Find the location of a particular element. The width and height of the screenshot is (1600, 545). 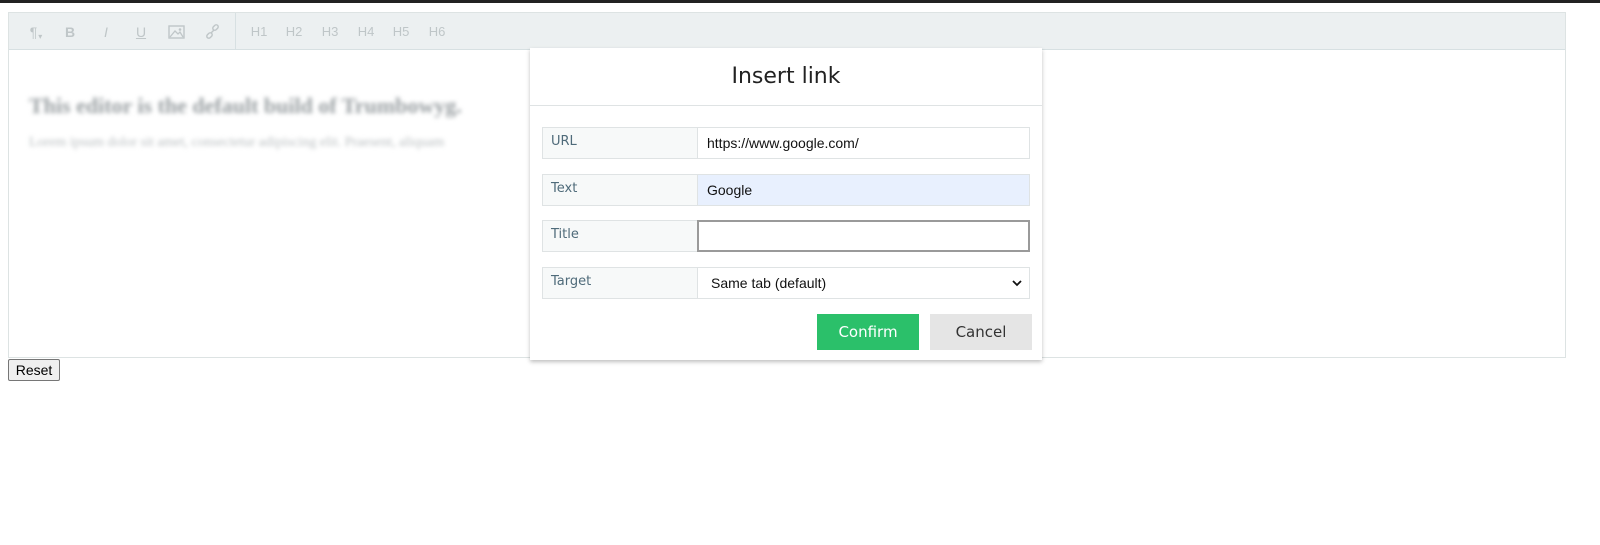

modal-header: Insert link is located at coordinates (786, 77).